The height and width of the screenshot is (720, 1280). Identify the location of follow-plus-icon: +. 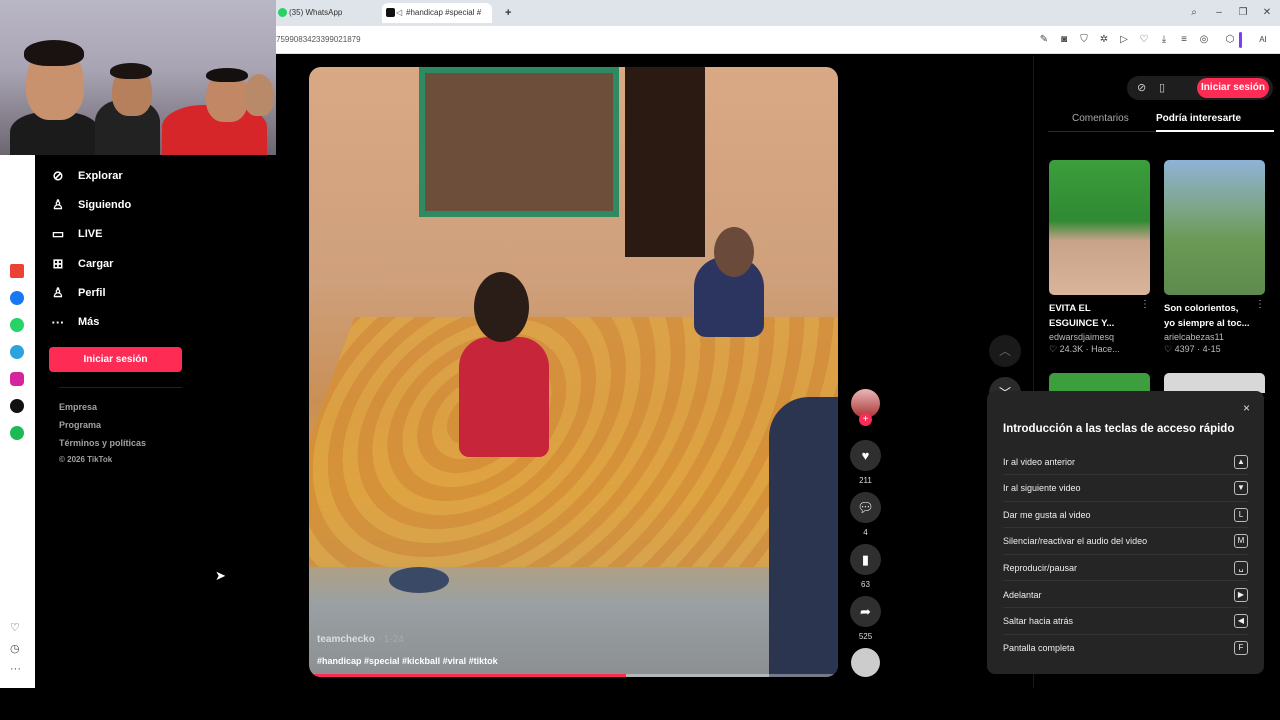
(865, 419).